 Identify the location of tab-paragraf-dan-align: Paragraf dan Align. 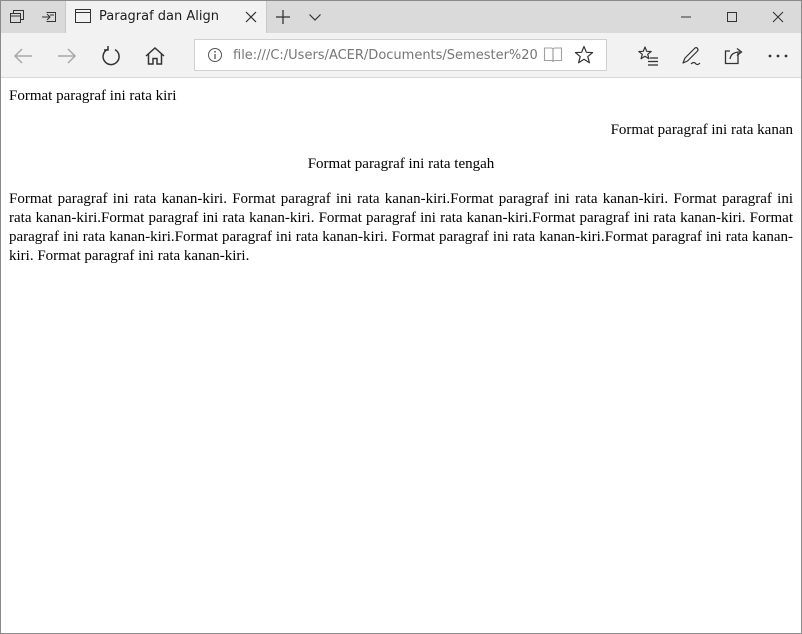
(166, 17).